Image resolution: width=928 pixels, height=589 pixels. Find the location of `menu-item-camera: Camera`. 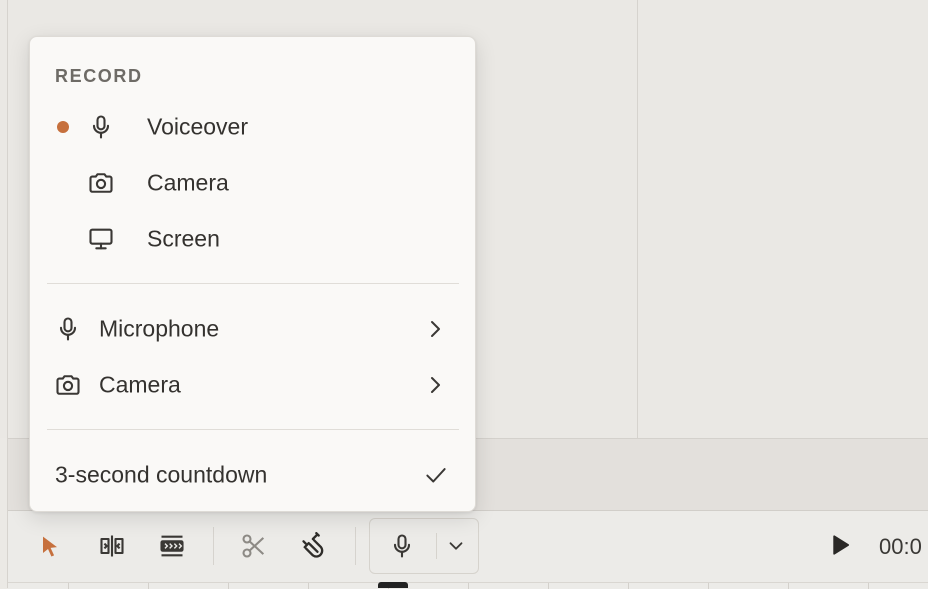

menu-item-camera: Camera is located at coordinates (252, 183).